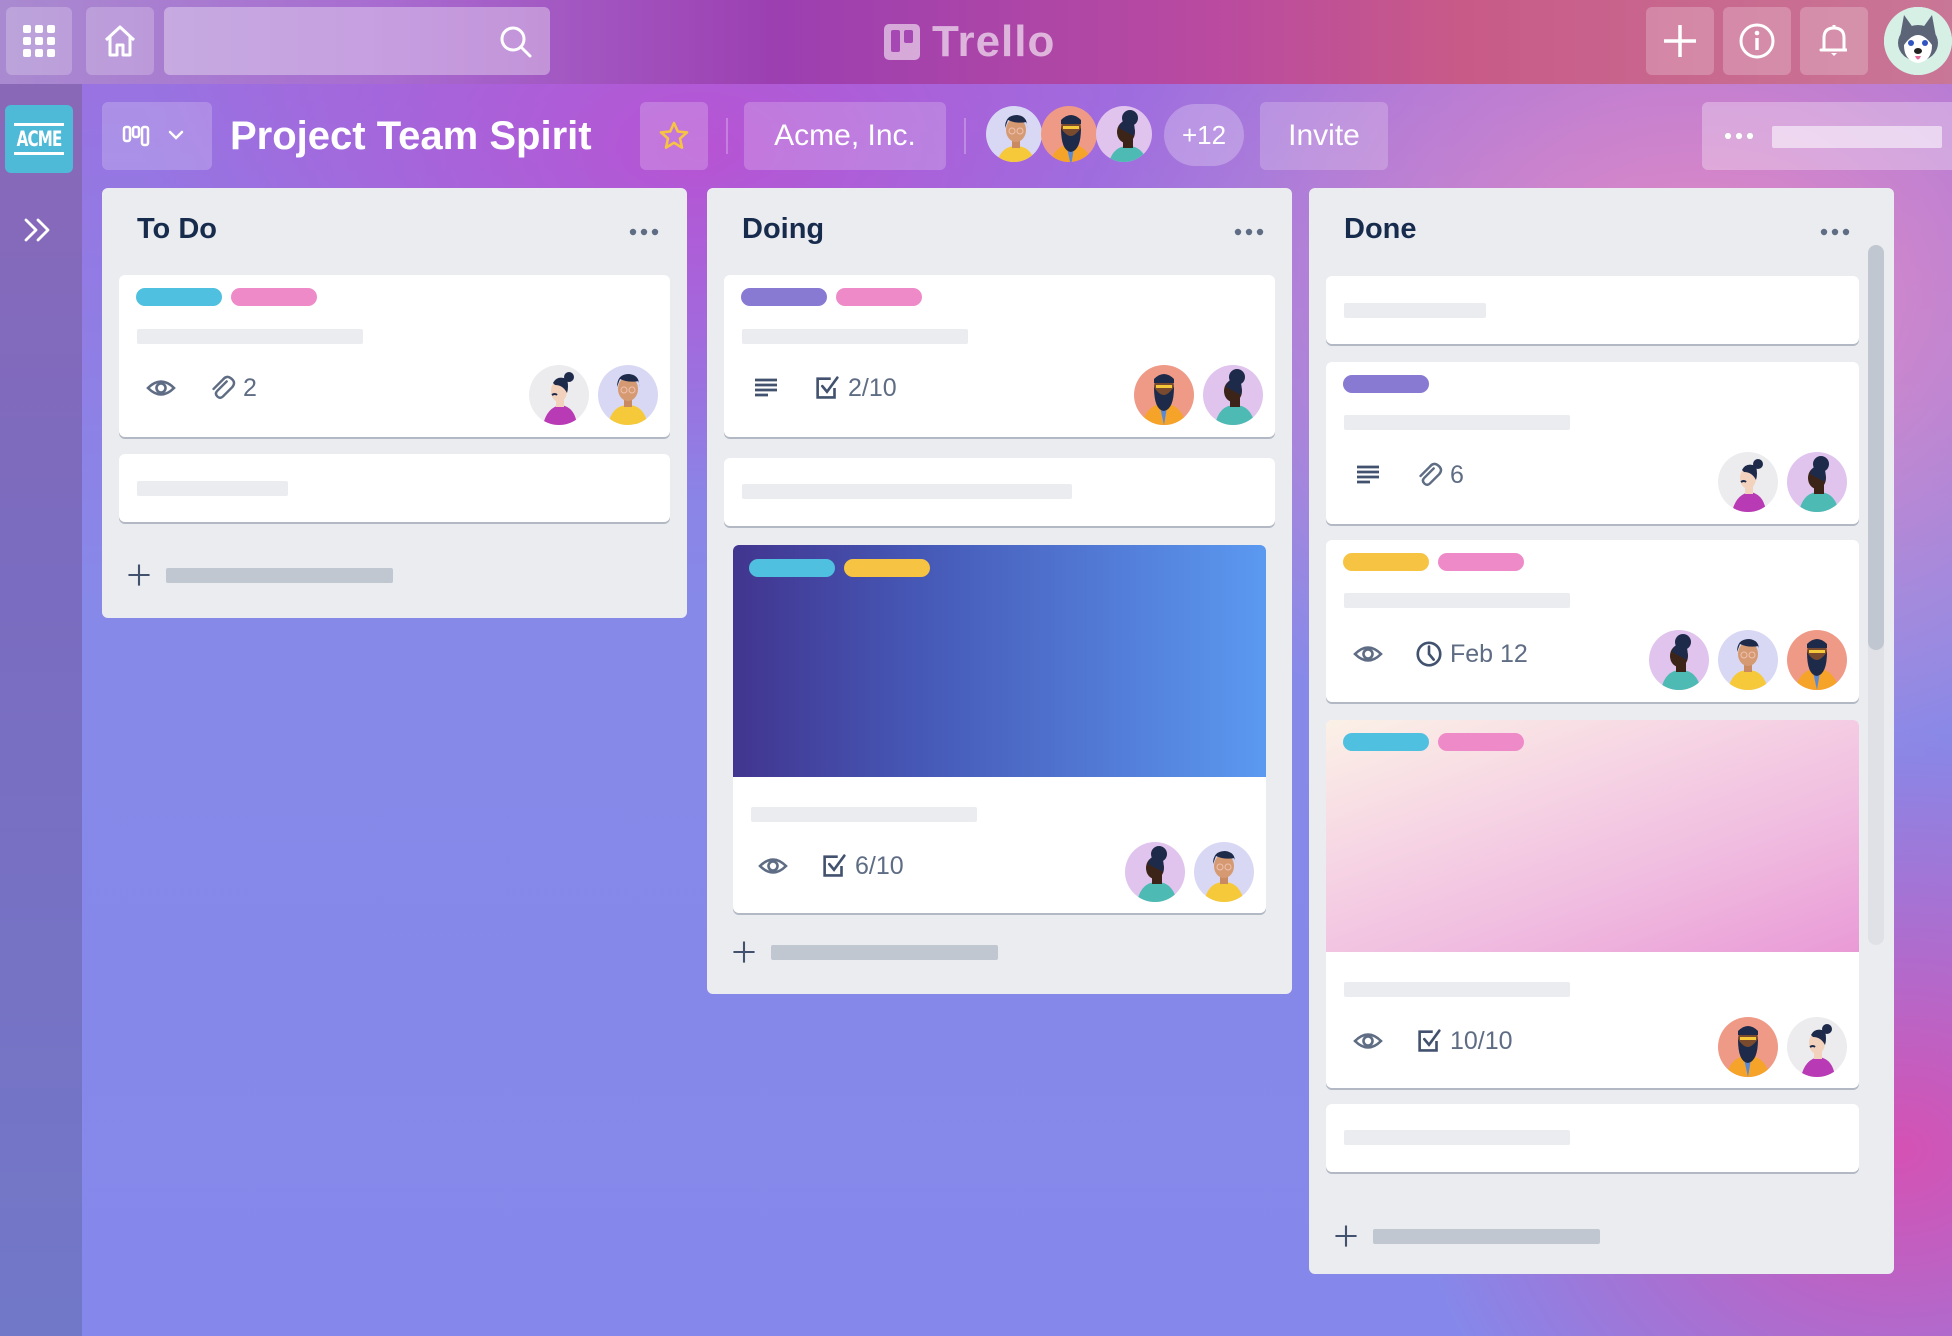 This screenshot has height=1336, width=1952. Describe the element at coordinates (177, 229) in the screenshot. I see `list-title: To Do` at that location.